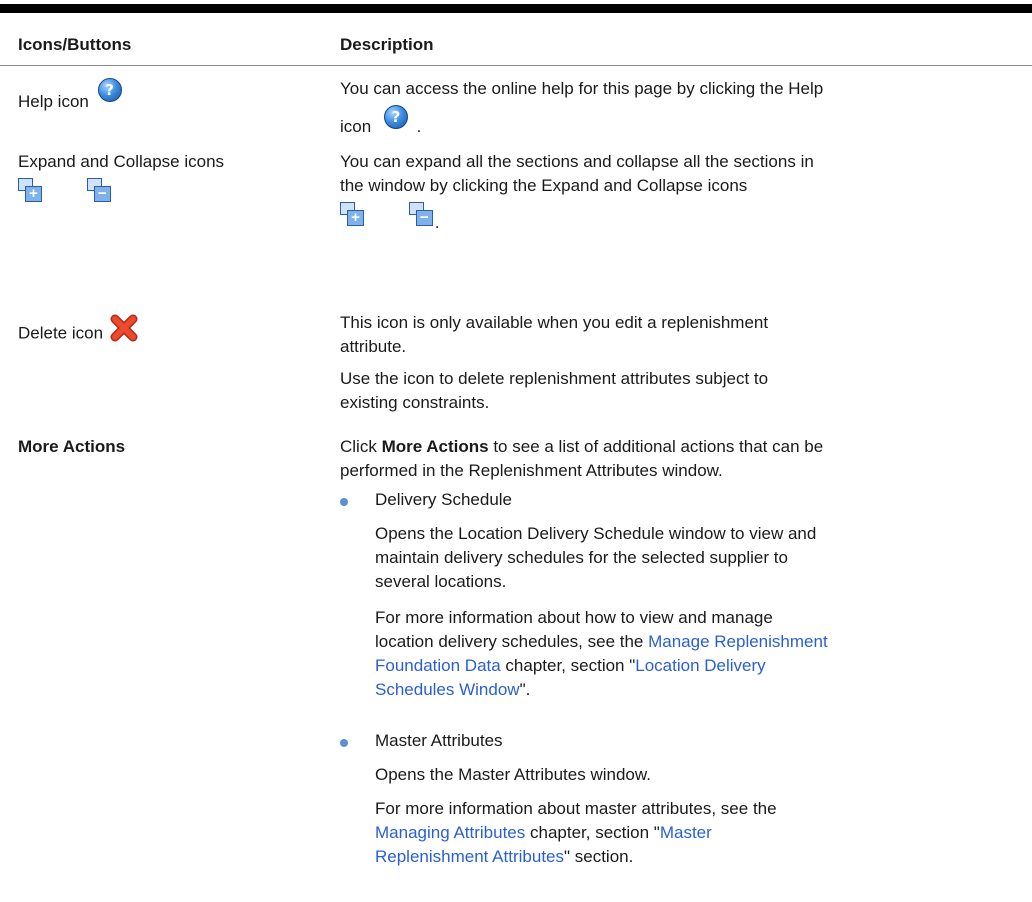 The image size is (1032, 902). I want to click on collapse-all-icon: −, so click(99, 191).